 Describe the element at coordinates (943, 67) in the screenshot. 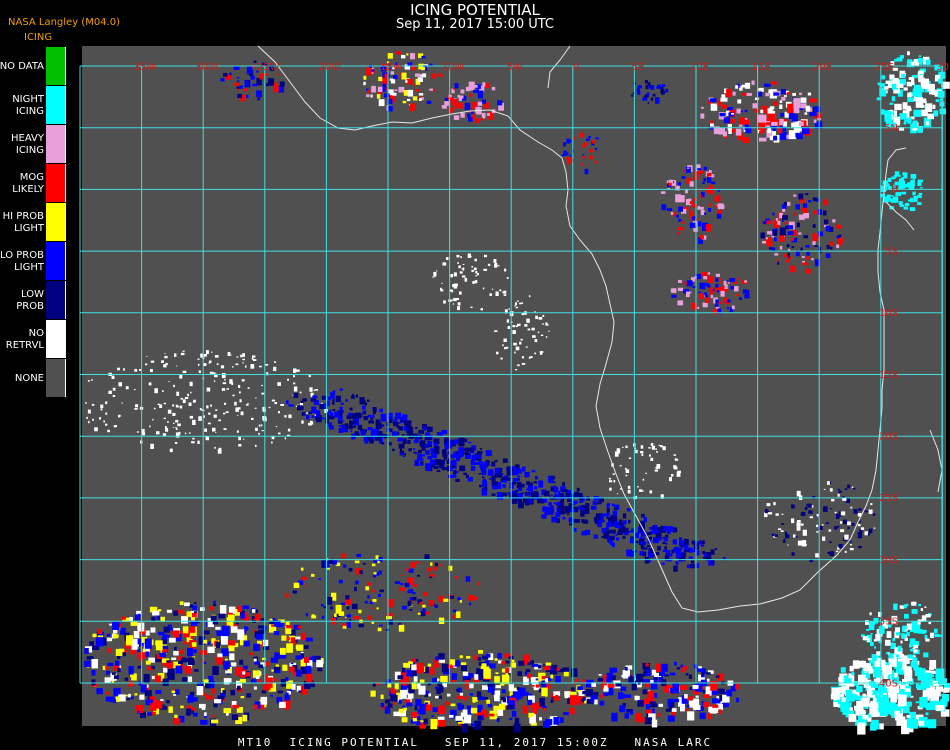

I see `longitude-label: 30E` at that location.